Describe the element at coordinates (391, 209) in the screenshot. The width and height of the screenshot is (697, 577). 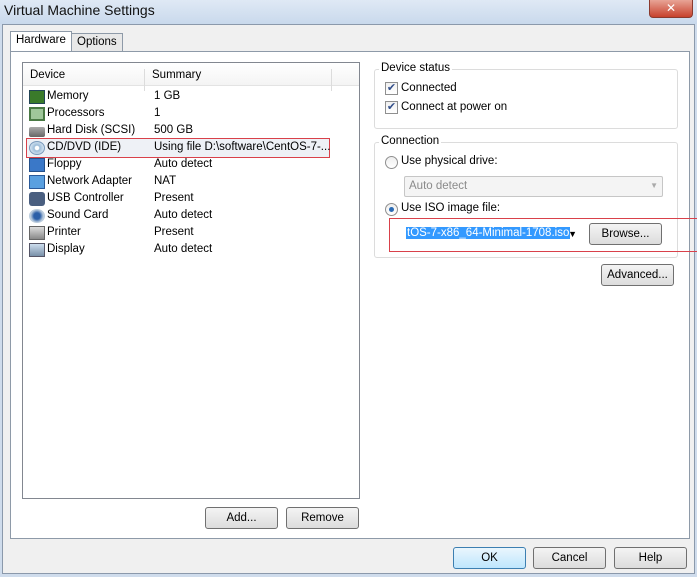
I see `iso-image-radio` at that location.